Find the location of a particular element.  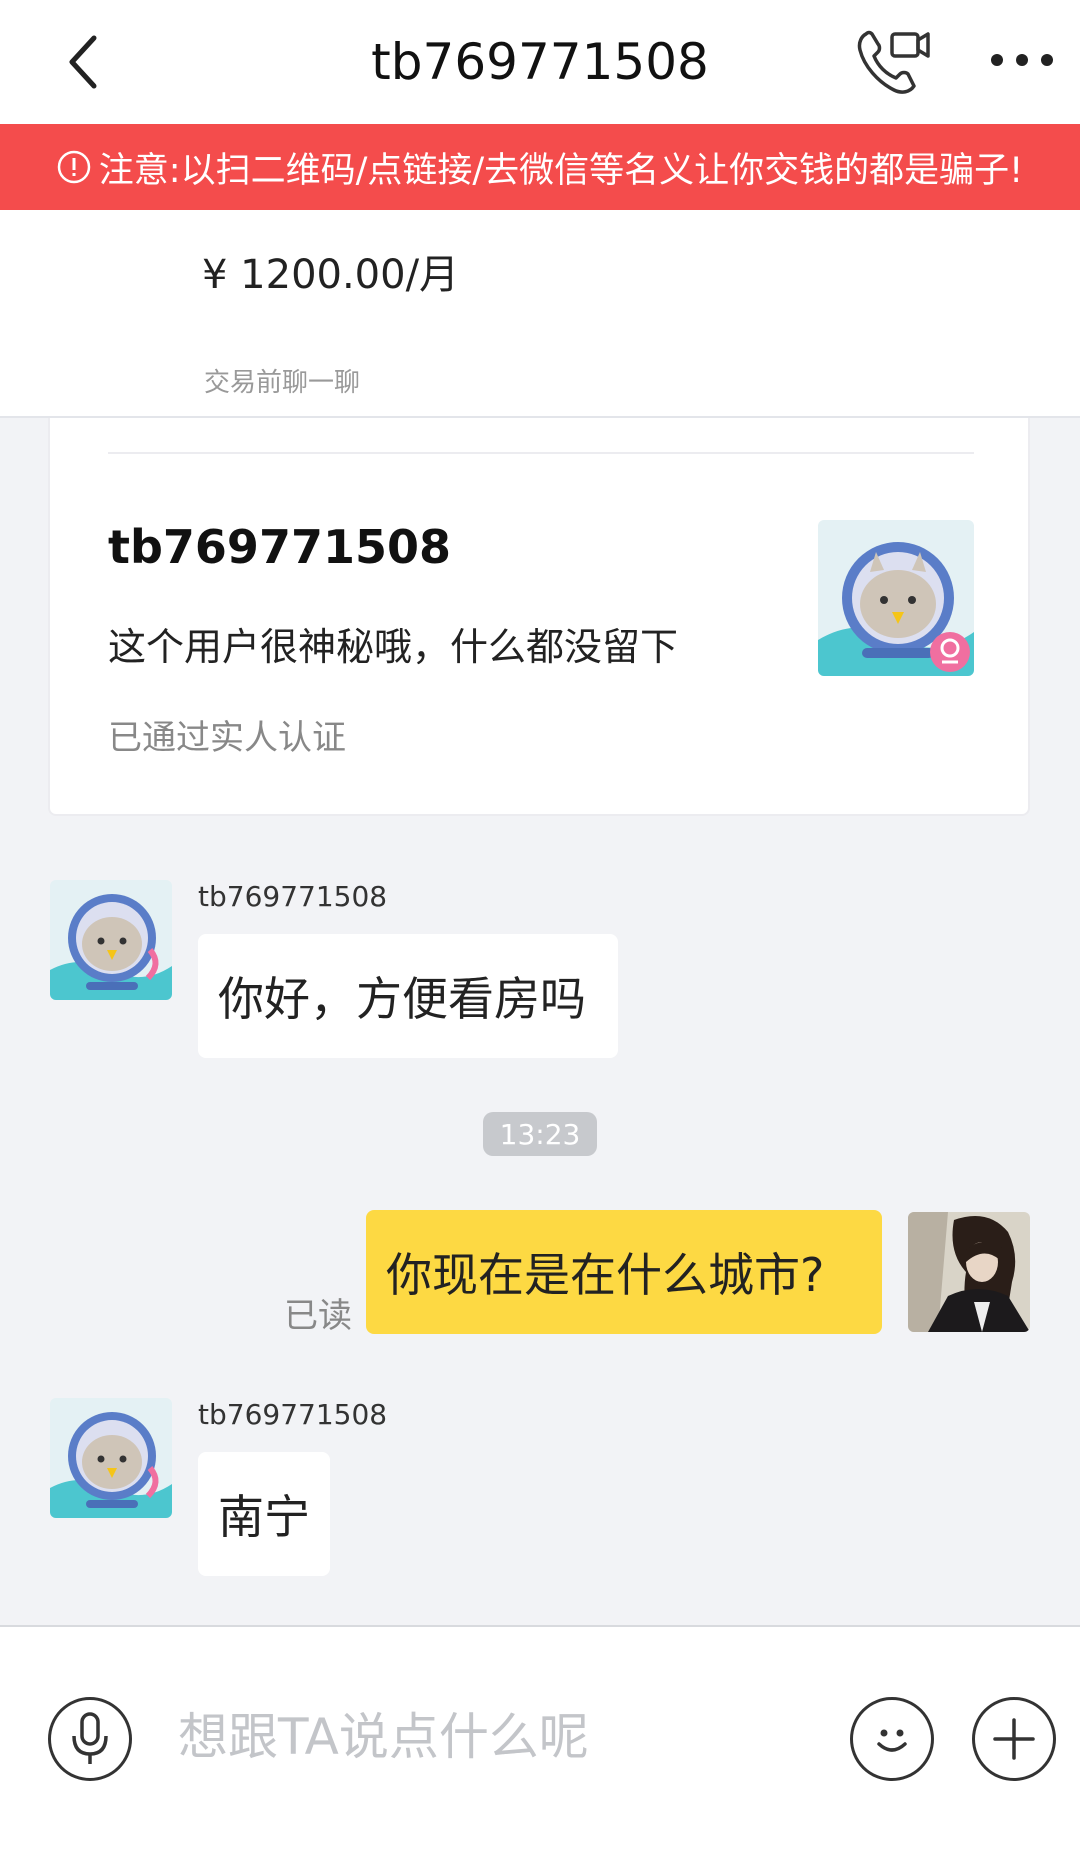

listing-summary: ¥ 1200.00/月 交易前聊一聊 is located at coordinates (540, 314).